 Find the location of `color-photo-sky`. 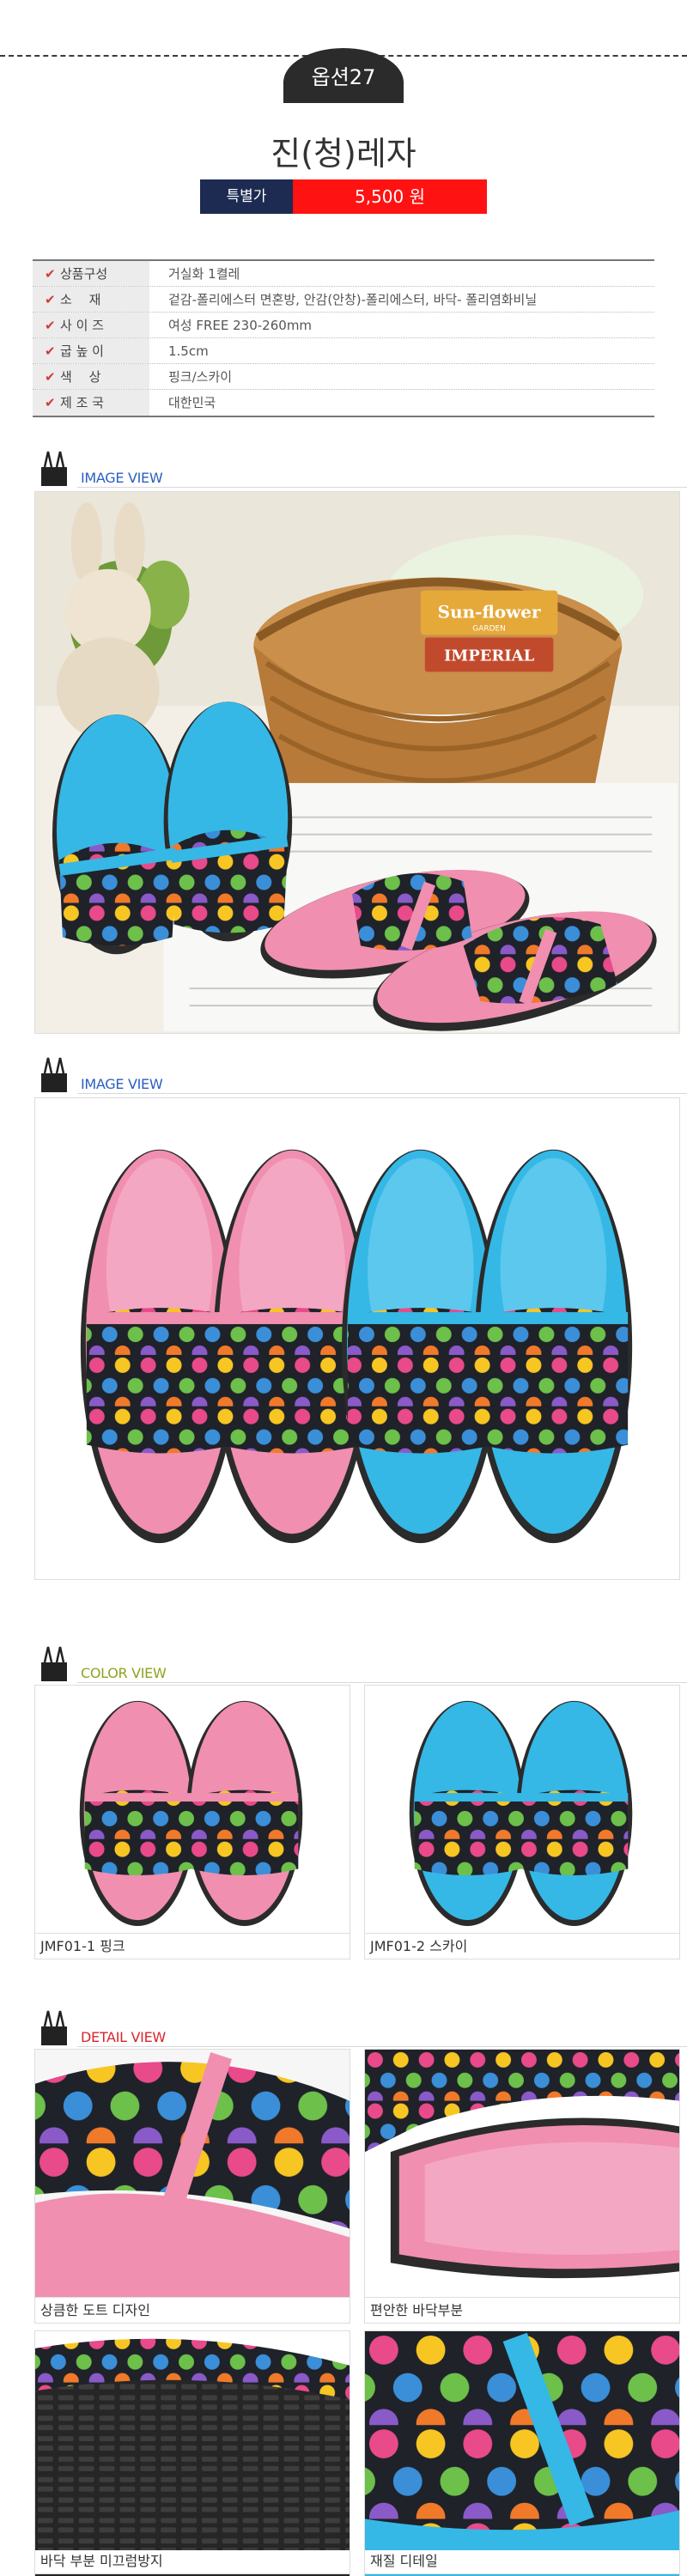

color-photo-sky is located at coordinates (522, 1809).